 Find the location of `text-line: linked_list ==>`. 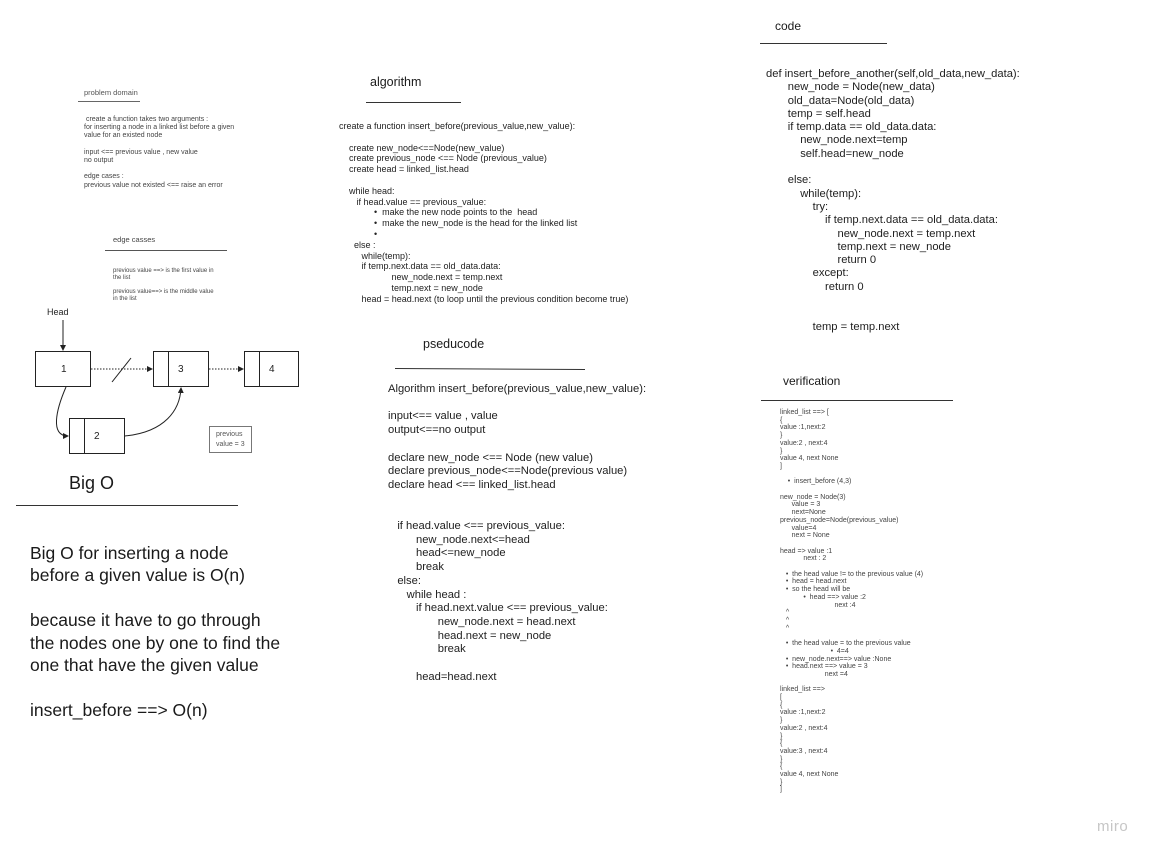

text-line: linked_list ==> is located at coordinates (802, 690).